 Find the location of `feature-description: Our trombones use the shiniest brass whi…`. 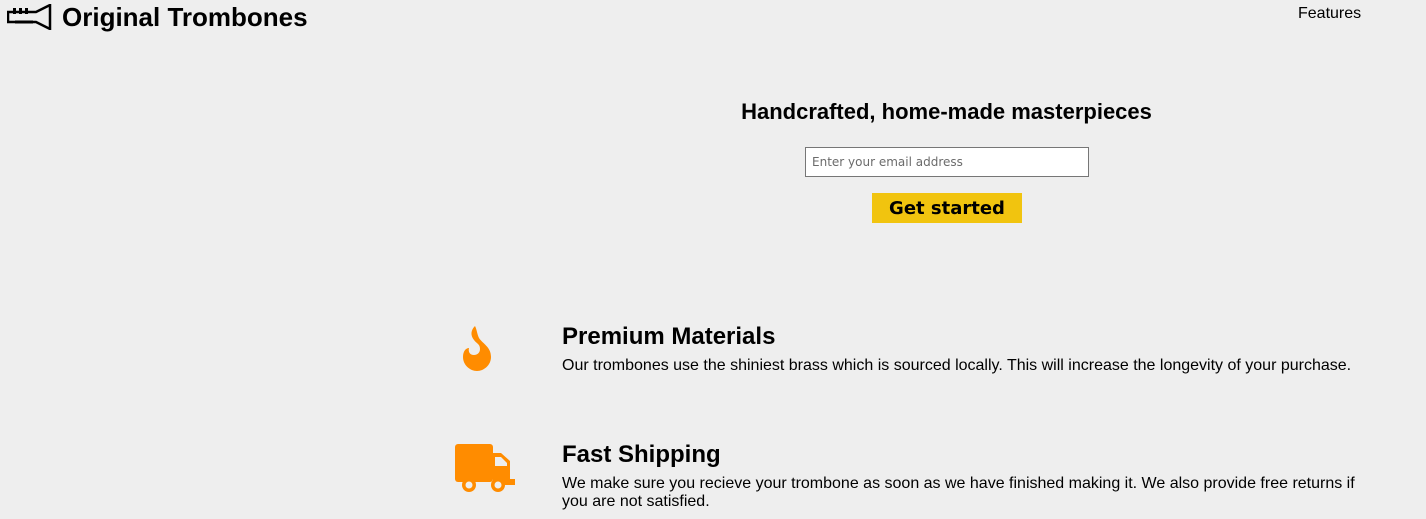

feature-description: Our trombones use the shiniest brass whi… is located at coordinates (957, 365).